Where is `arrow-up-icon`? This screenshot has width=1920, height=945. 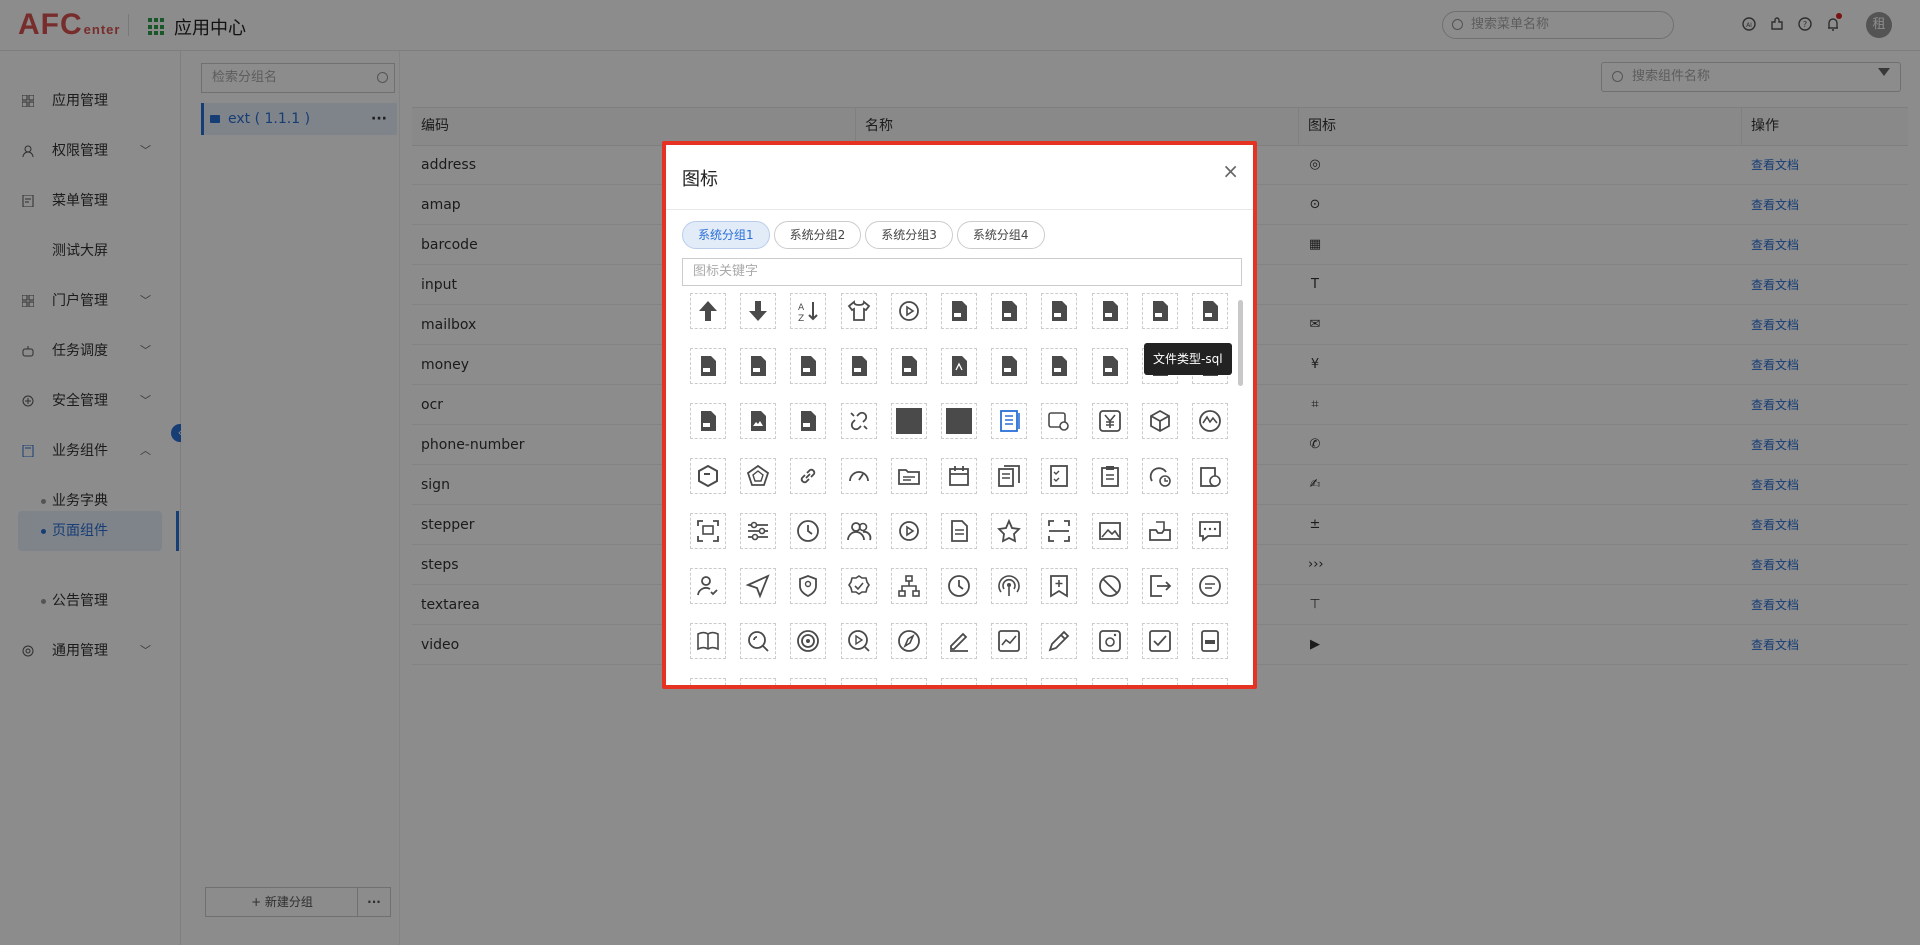
arrow-up-icon is located at coordinates (708, 311).